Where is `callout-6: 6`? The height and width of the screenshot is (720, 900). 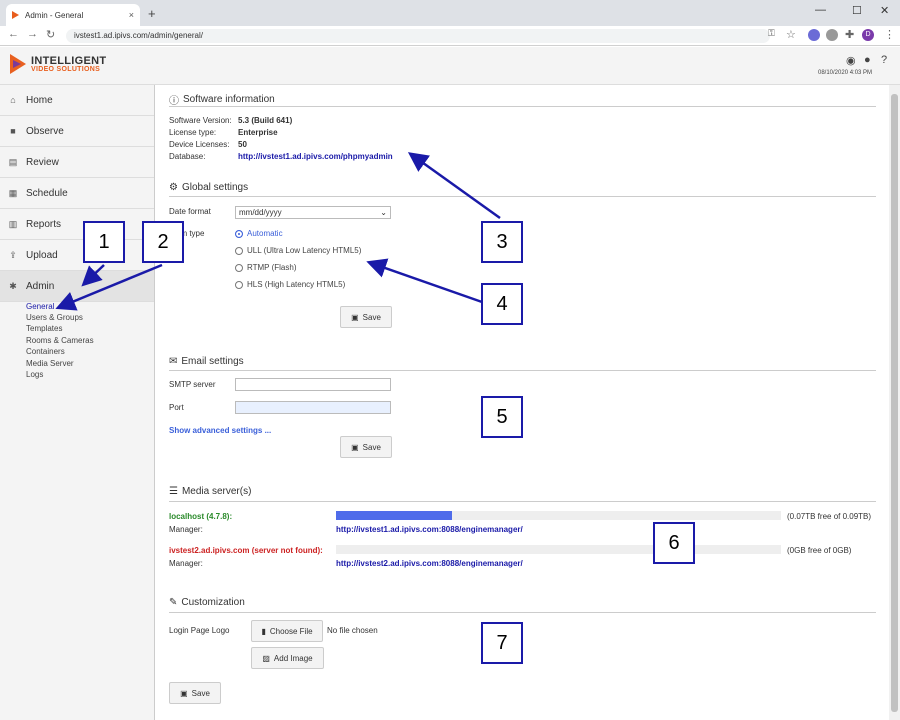 callout-6: 6 is located at coordinates (674, 543).